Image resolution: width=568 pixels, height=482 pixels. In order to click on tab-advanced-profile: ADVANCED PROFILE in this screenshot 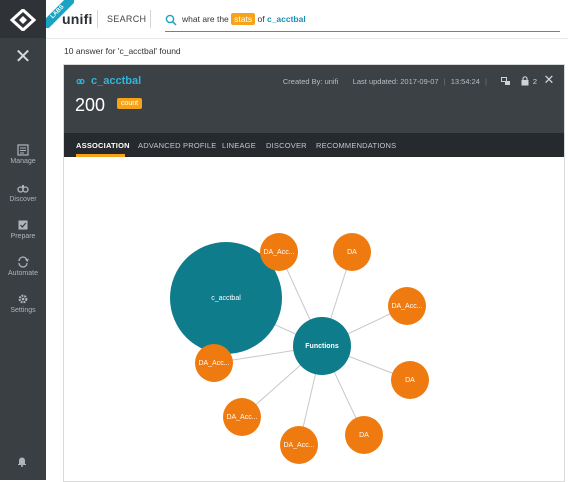, I will do `click(177, 145)`.